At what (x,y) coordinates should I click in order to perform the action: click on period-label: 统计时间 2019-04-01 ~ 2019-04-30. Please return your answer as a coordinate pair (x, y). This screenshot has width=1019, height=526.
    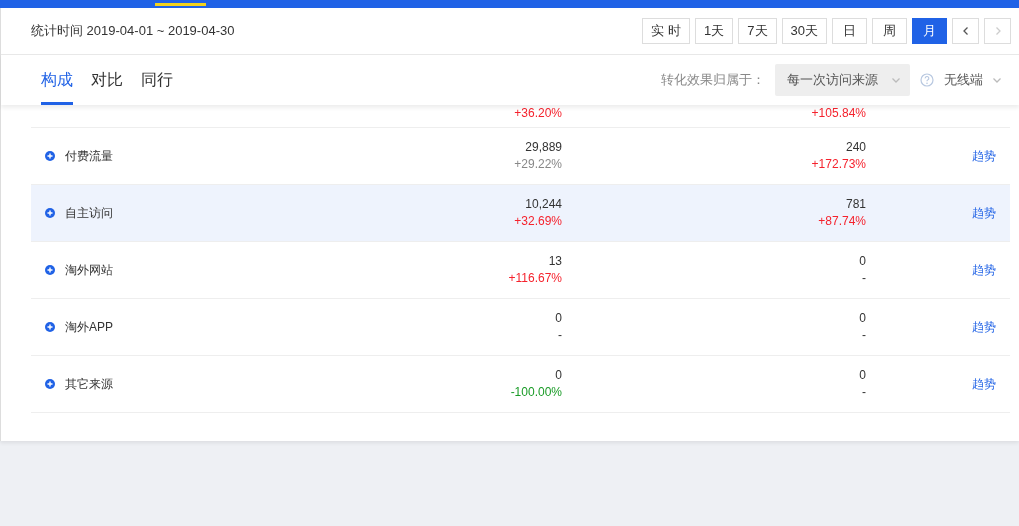
    Looking at the image, I should click on (133, 31).